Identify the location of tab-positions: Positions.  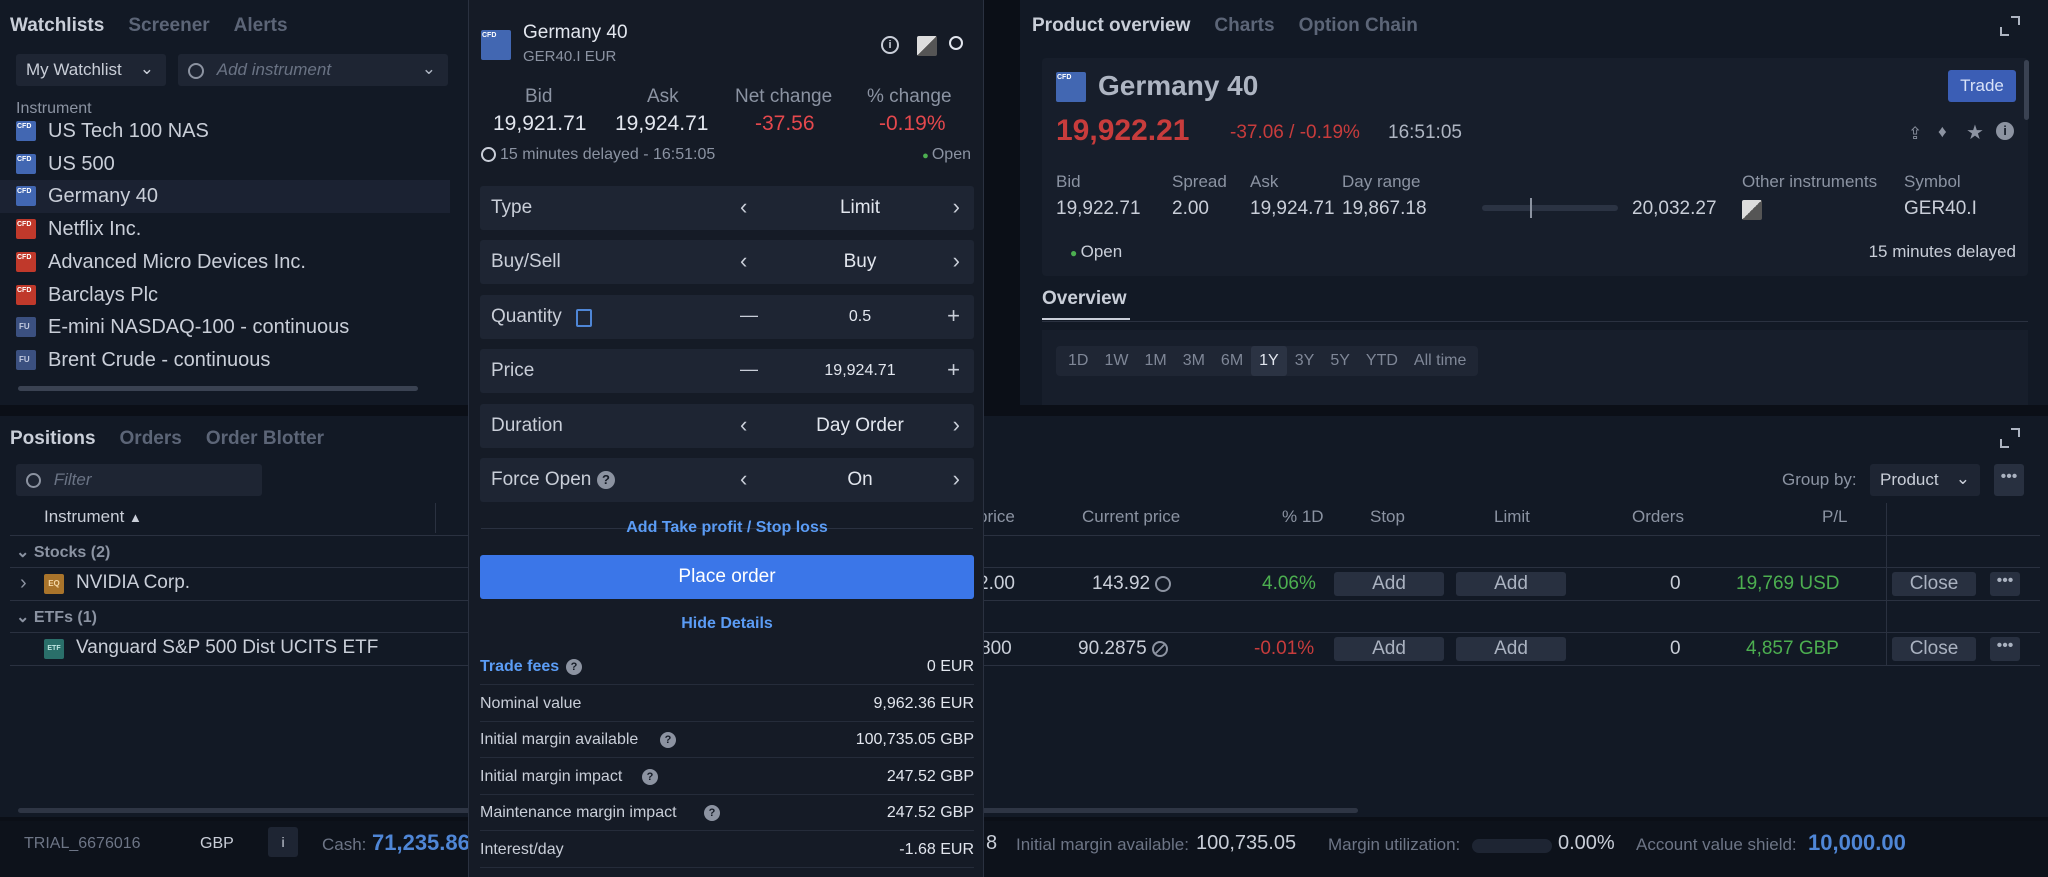
(53, 439).